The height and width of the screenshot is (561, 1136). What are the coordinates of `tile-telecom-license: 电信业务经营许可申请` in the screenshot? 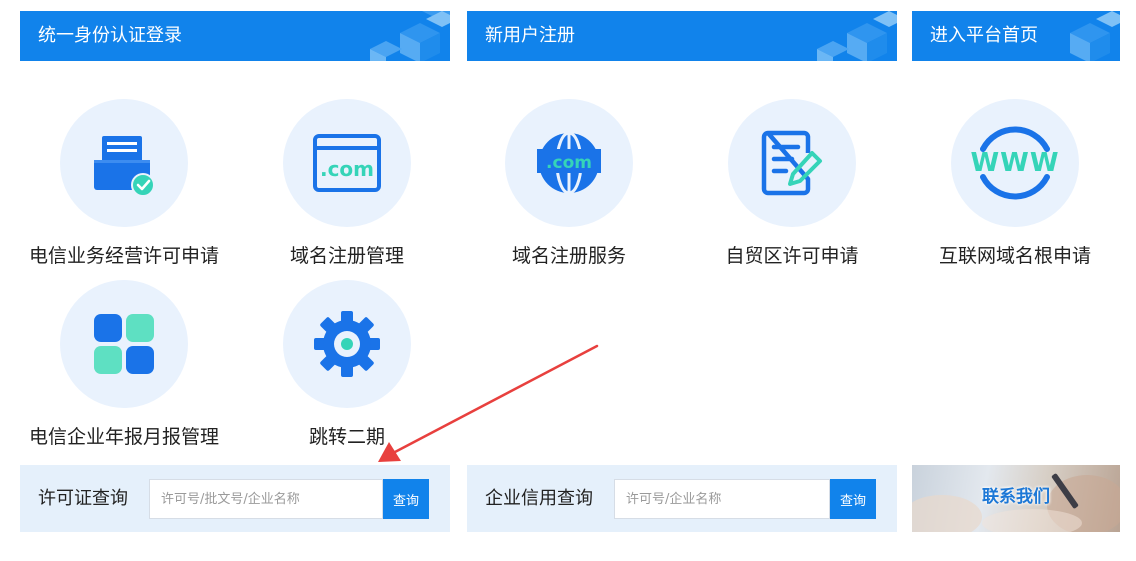 It's located at (124, 183).